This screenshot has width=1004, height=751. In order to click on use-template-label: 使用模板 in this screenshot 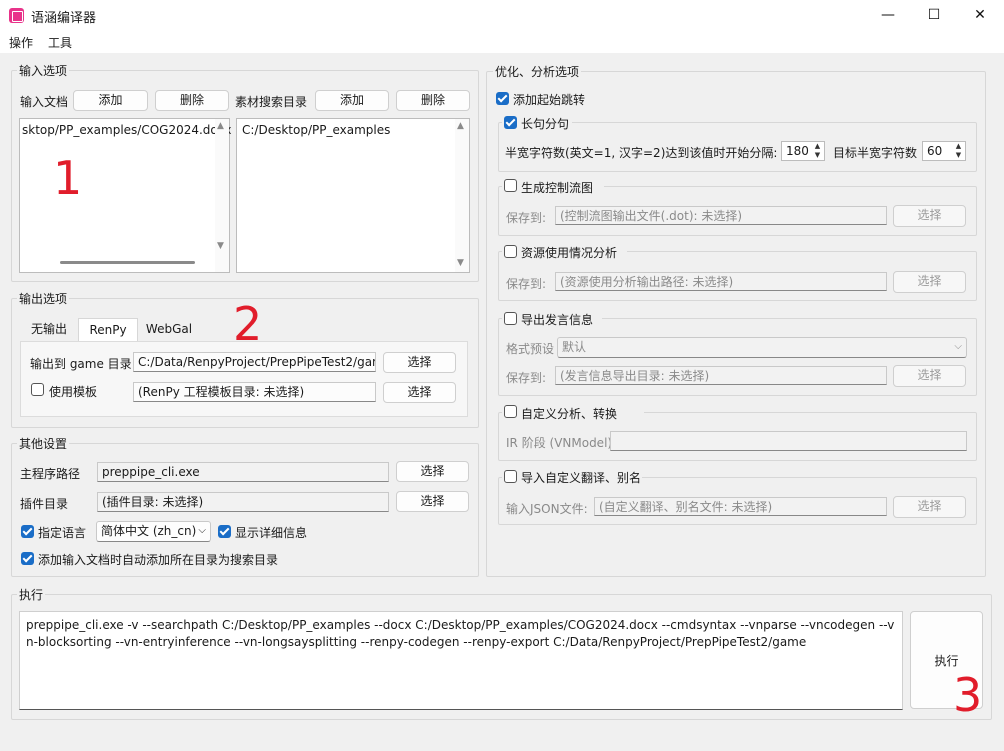, I will do `click(73, 392)`.